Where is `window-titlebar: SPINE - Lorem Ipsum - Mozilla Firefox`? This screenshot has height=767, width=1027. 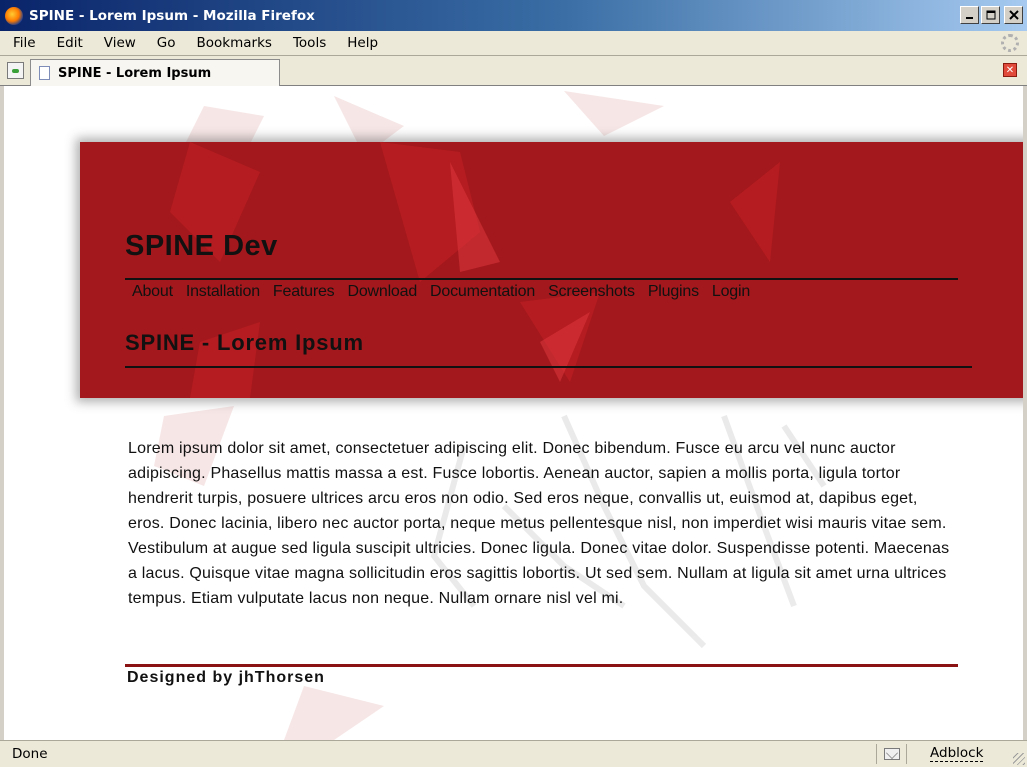 window-titlebar: SPINE - Lorem Ipsum - Mozilla Firefox is located at coordinates (513, 15).